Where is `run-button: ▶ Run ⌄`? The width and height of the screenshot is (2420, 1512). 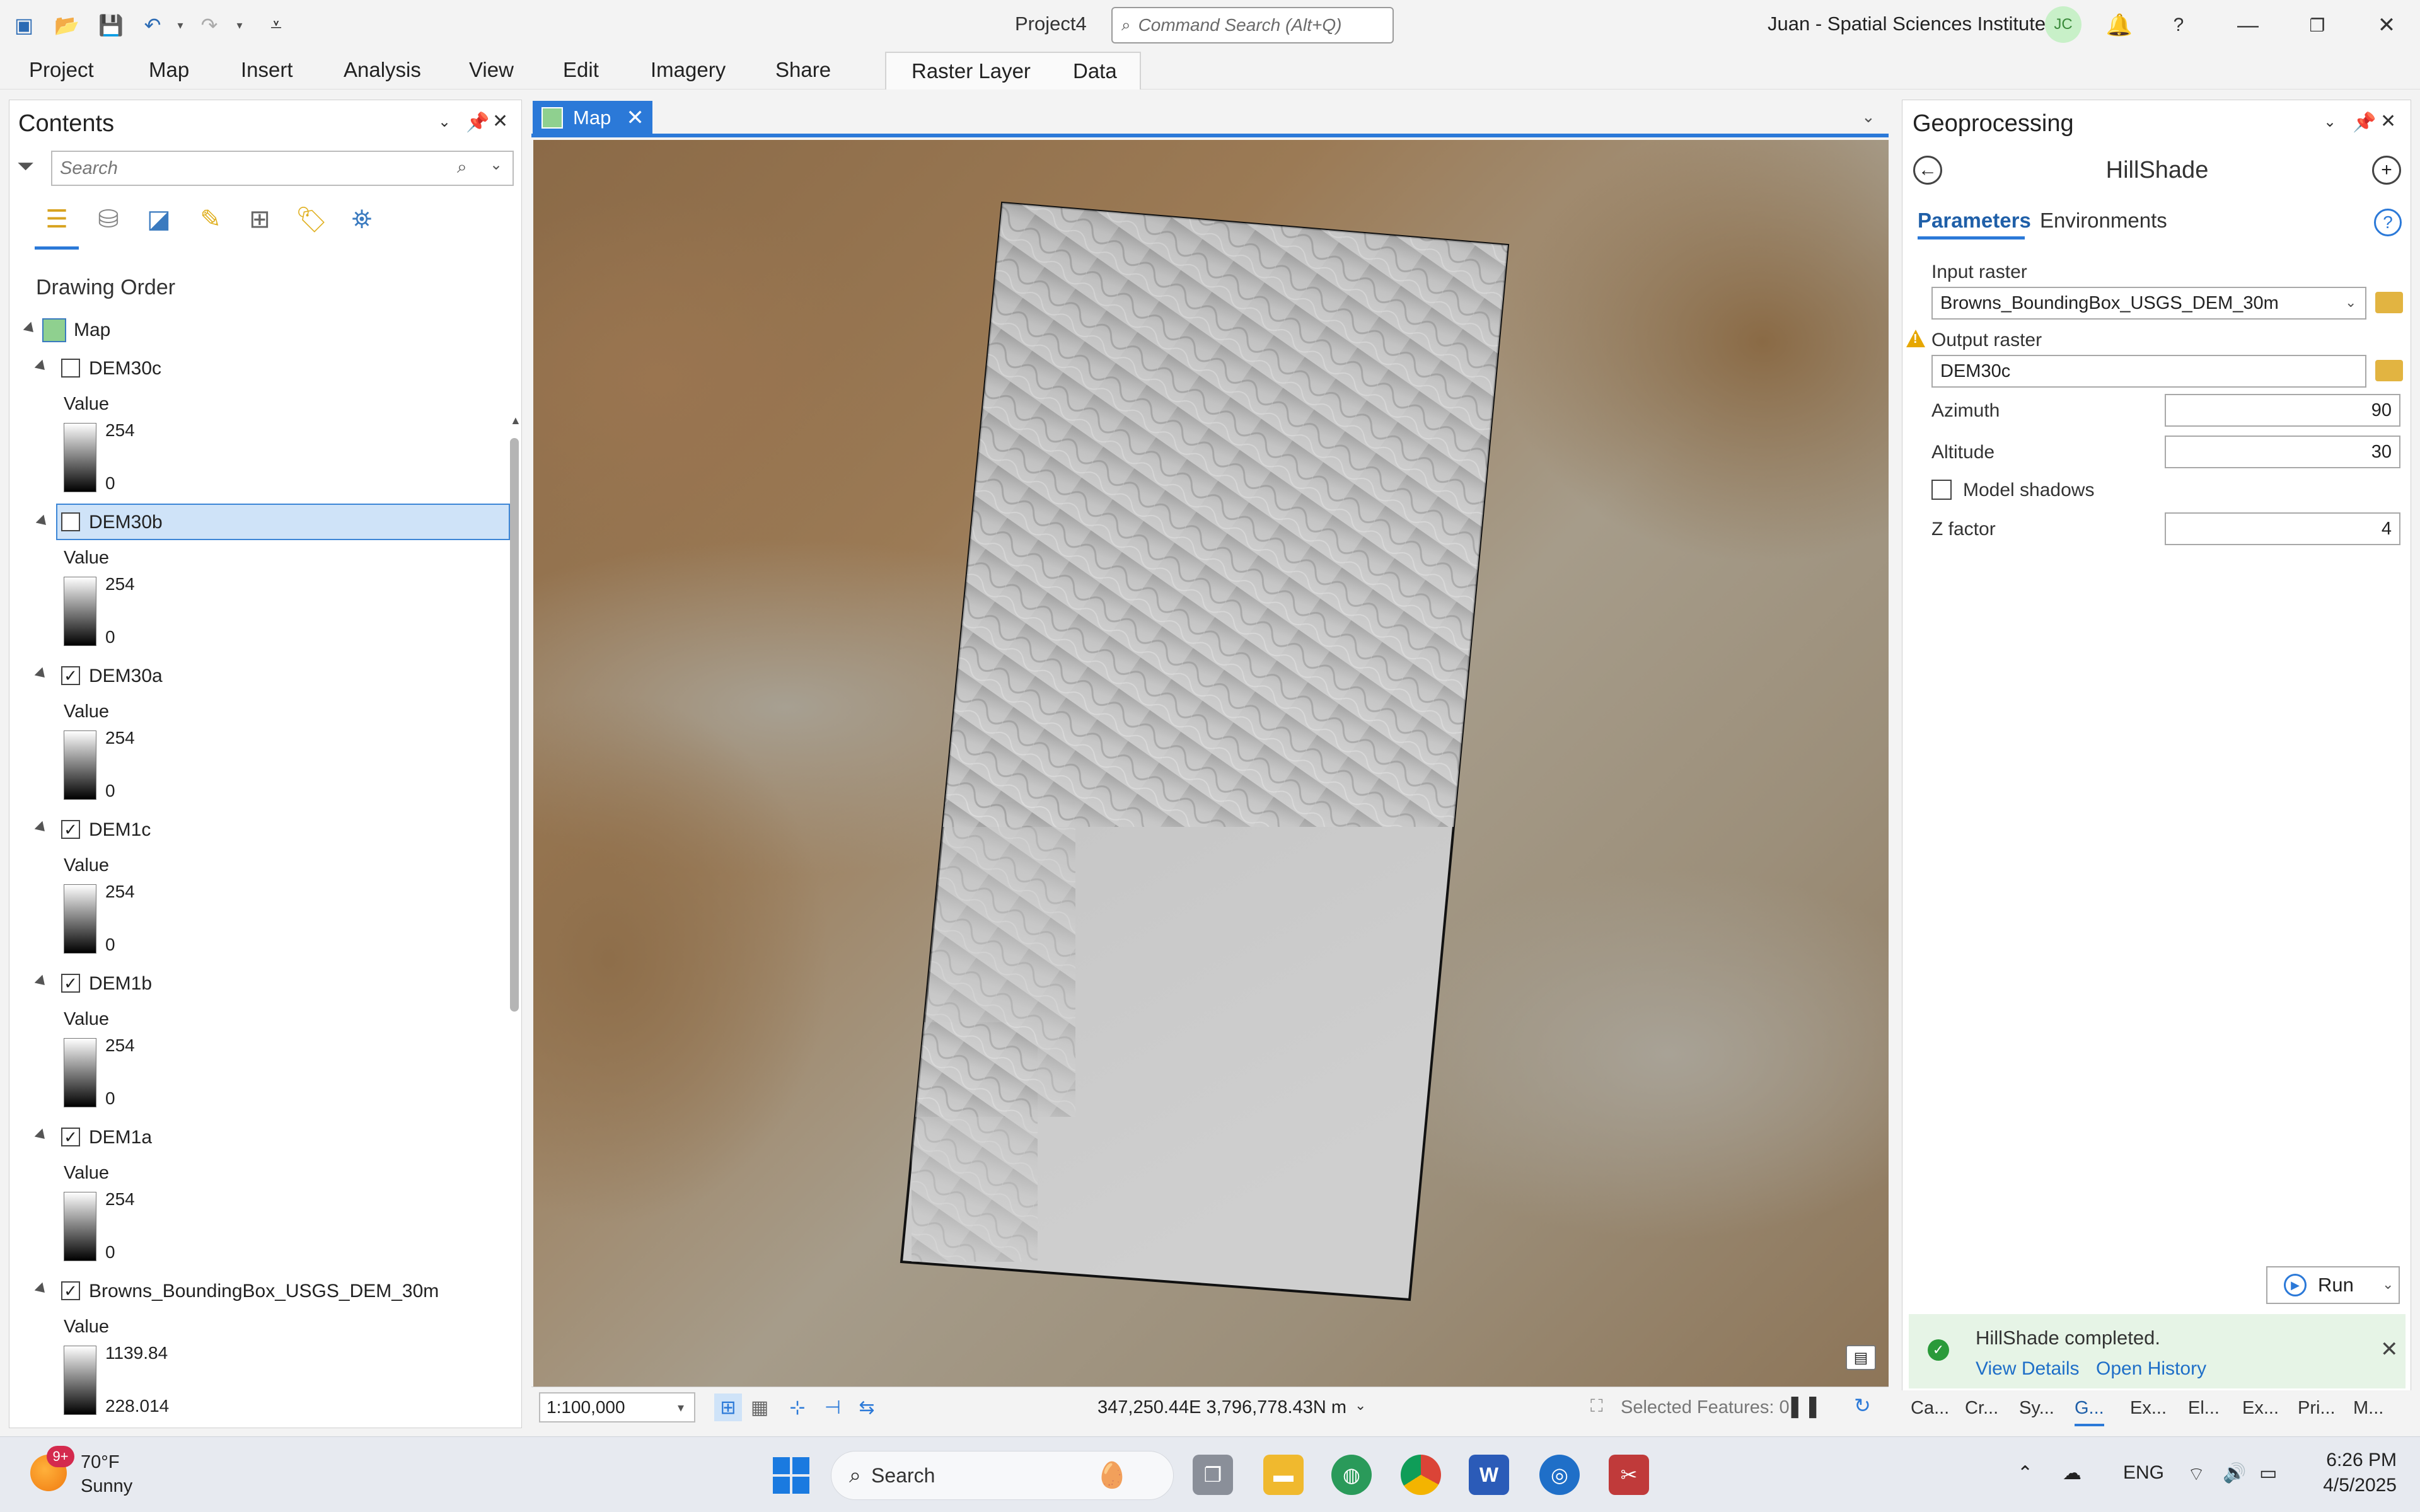
run-button: ▶ Run ⌄ is located at coordinates (2333, 1285).